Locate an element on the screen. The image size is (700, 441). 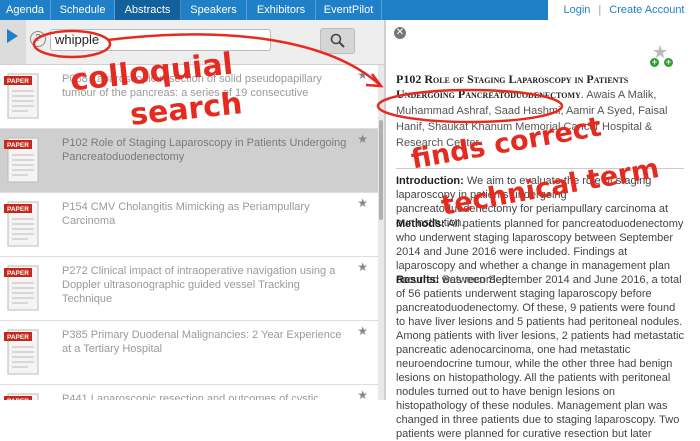
search-circle-annotation is located at coordinates (72, 44).